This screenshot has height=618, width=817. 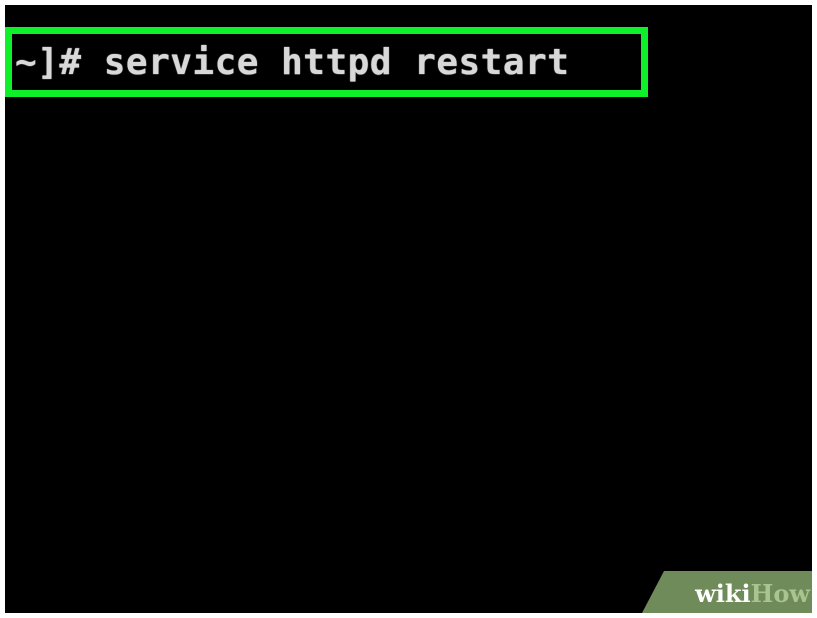 I want to click on logo-how: How, so click(x=780, y=593).